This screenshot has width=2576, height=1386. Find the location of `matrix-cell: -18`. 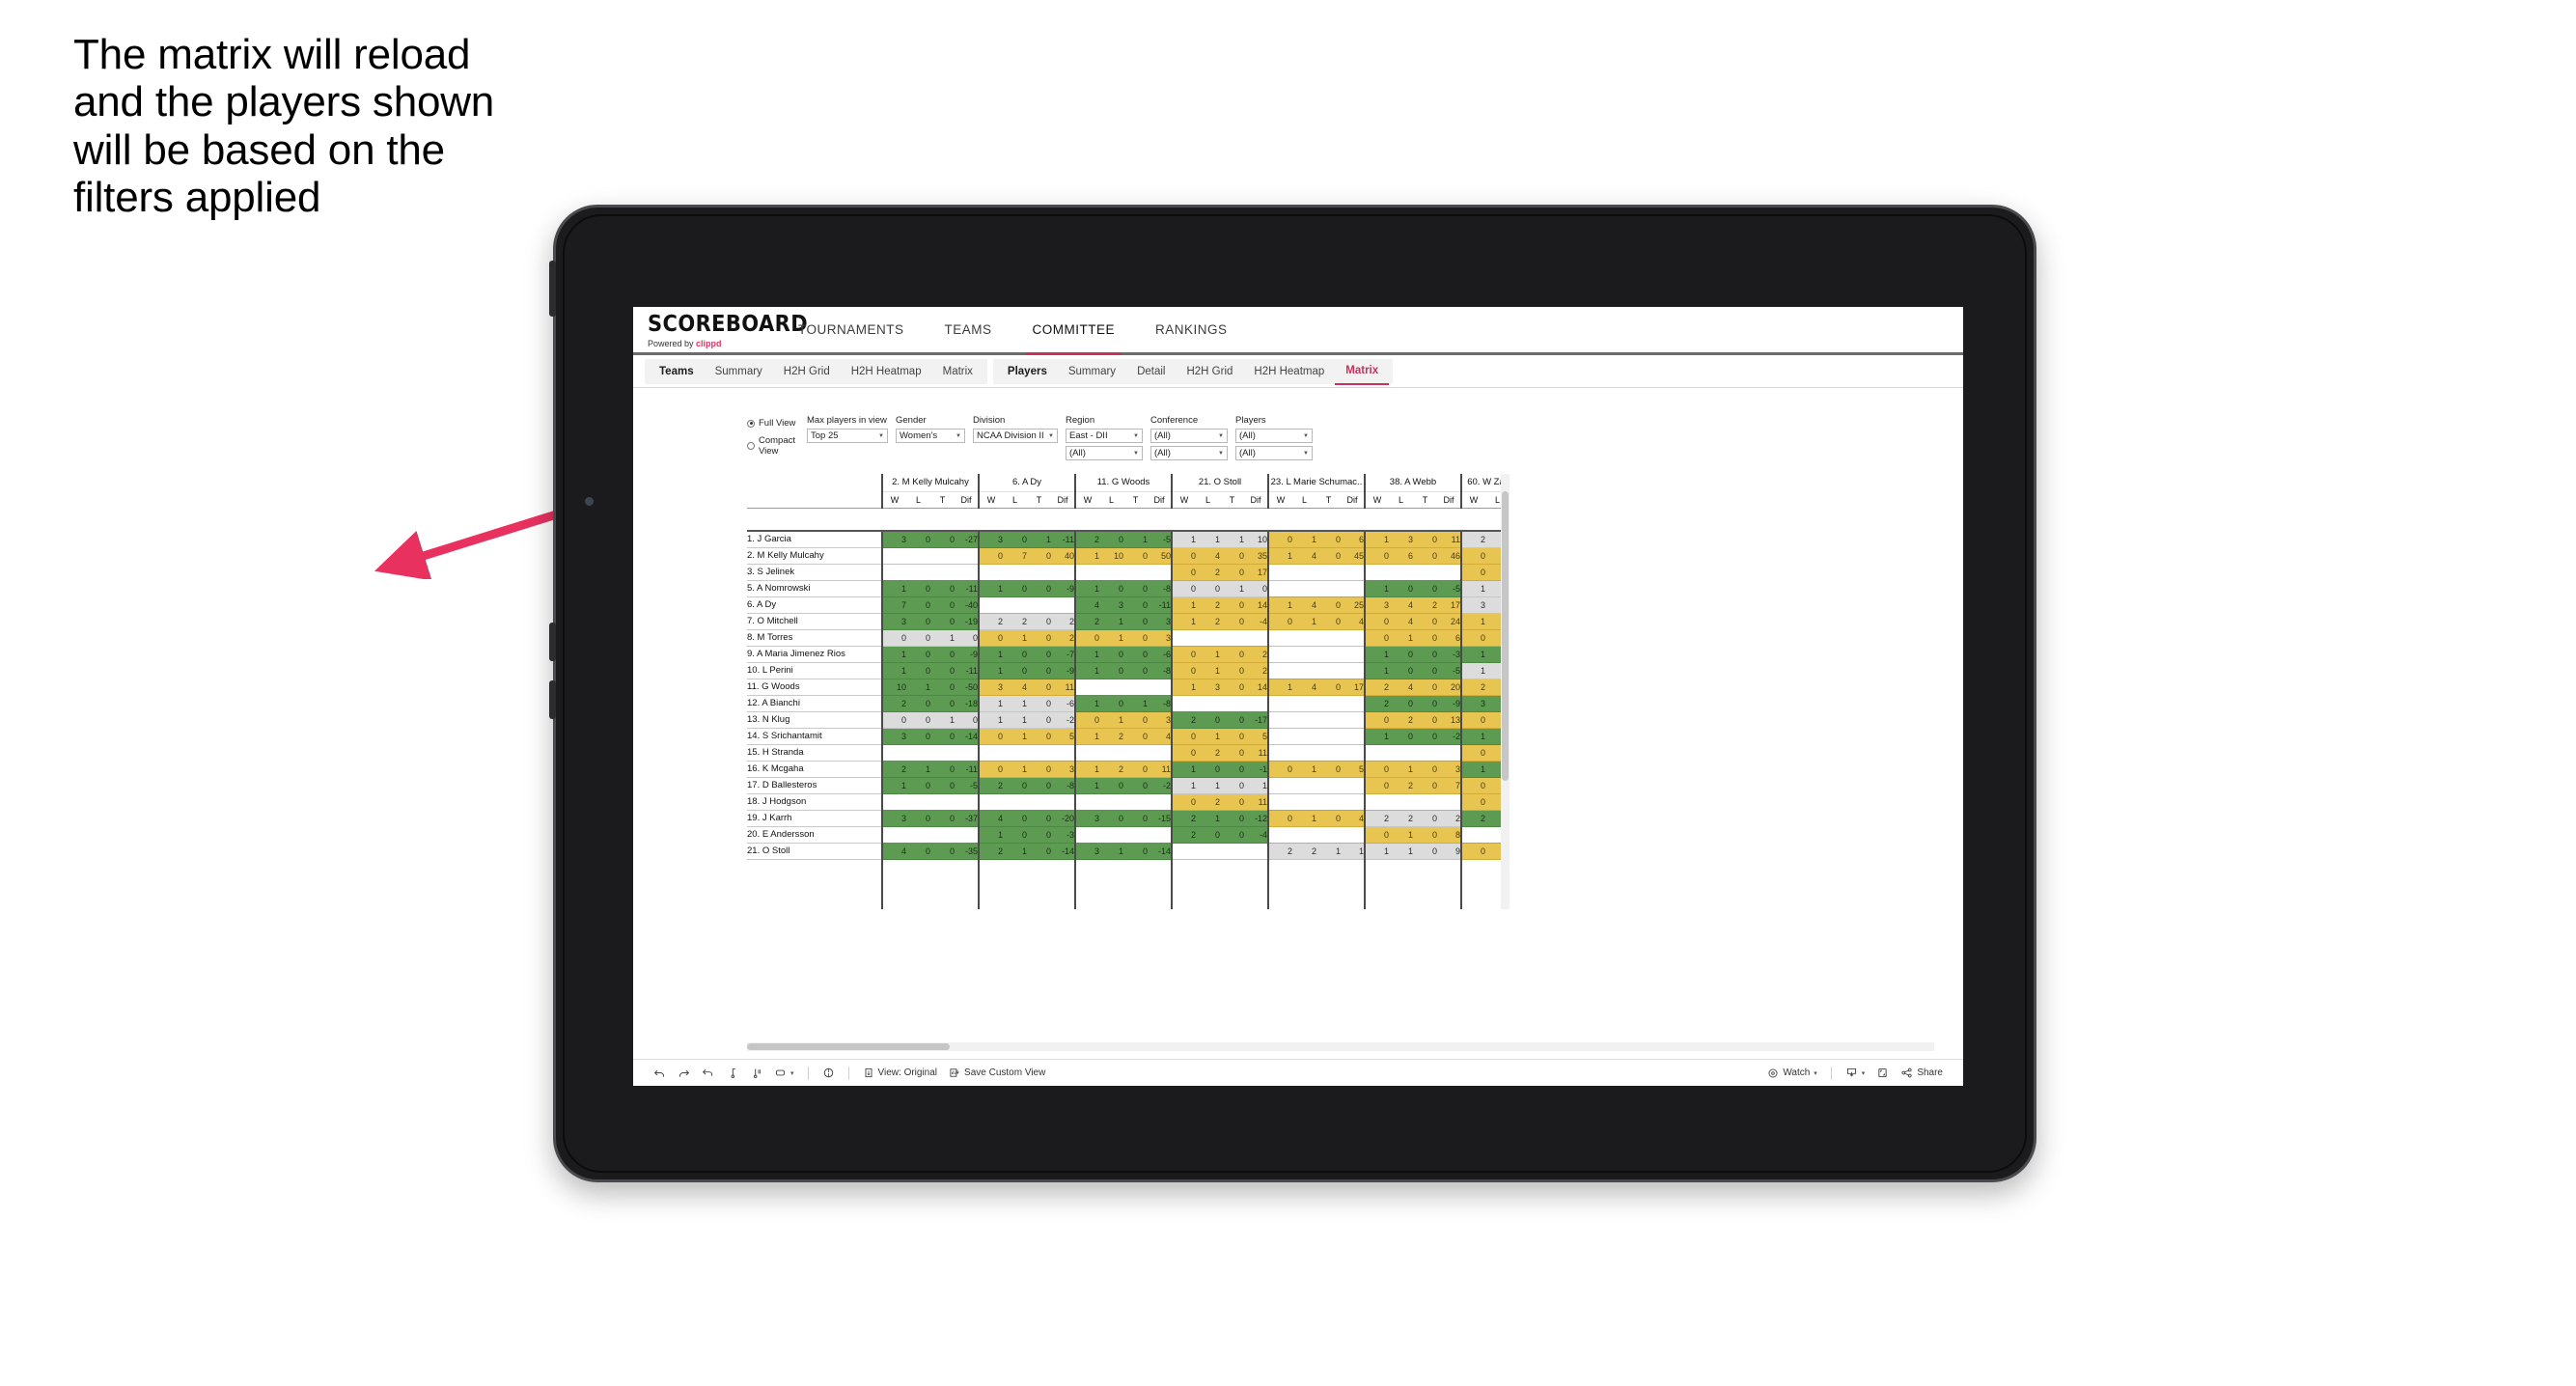

matrix-cell: -18 is located at coordinates (967, 703).